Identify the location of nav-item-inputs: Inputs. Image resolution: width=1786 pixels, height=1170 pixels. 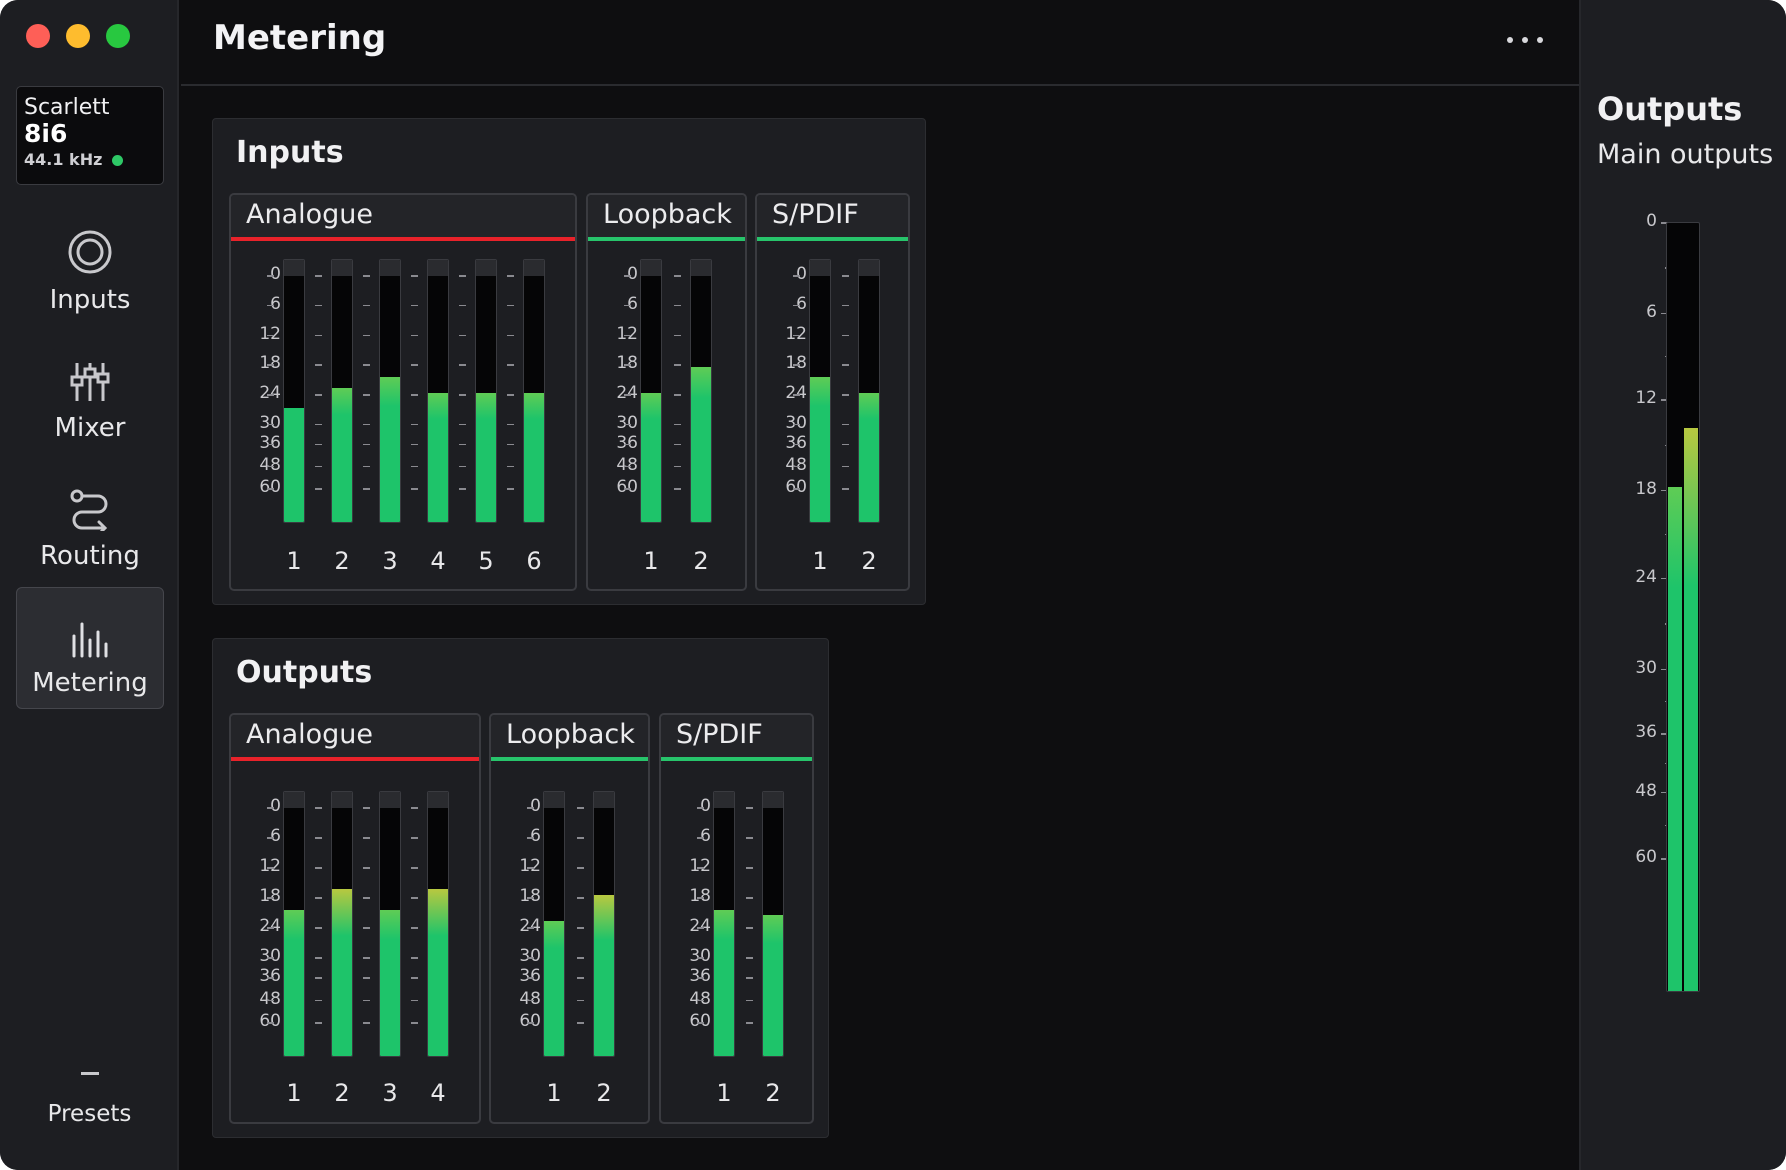
(90, 266).